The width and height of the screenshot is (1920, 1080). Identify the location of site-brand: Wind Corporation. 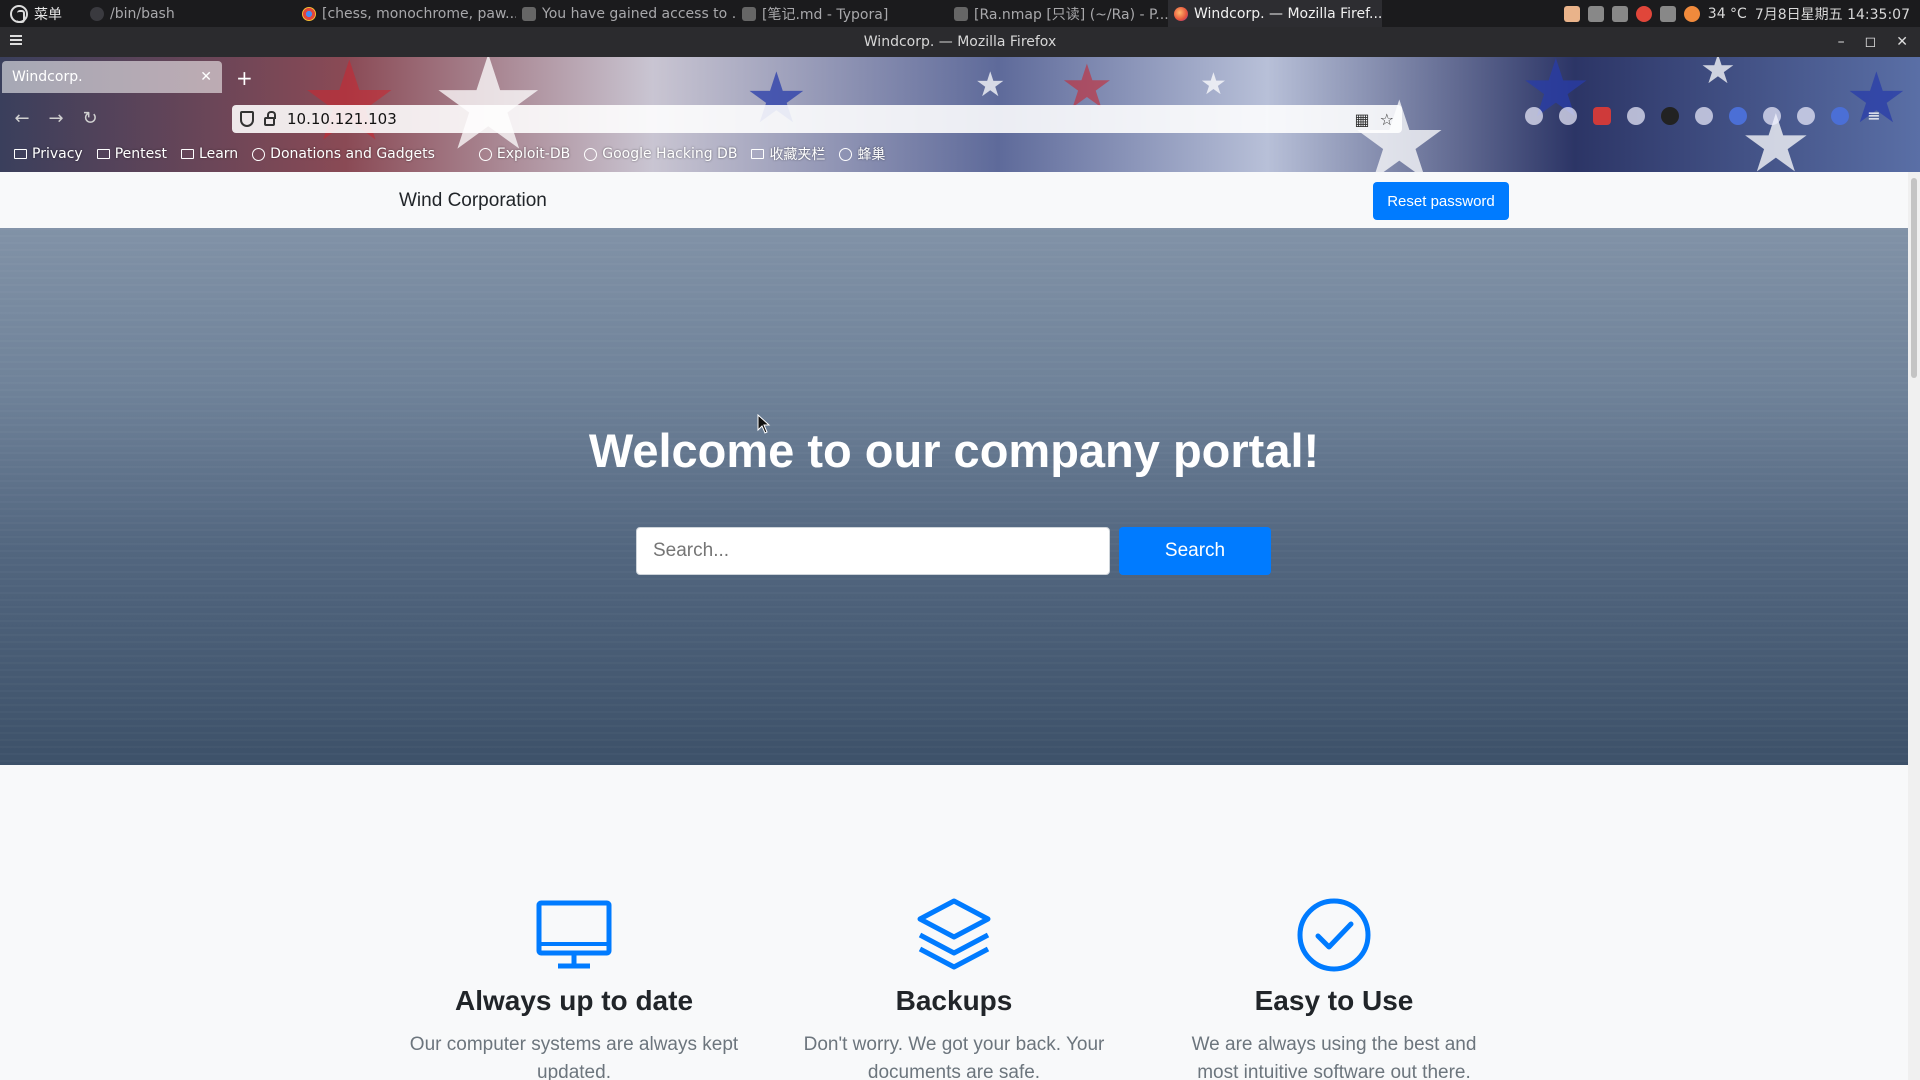
(473, 201).